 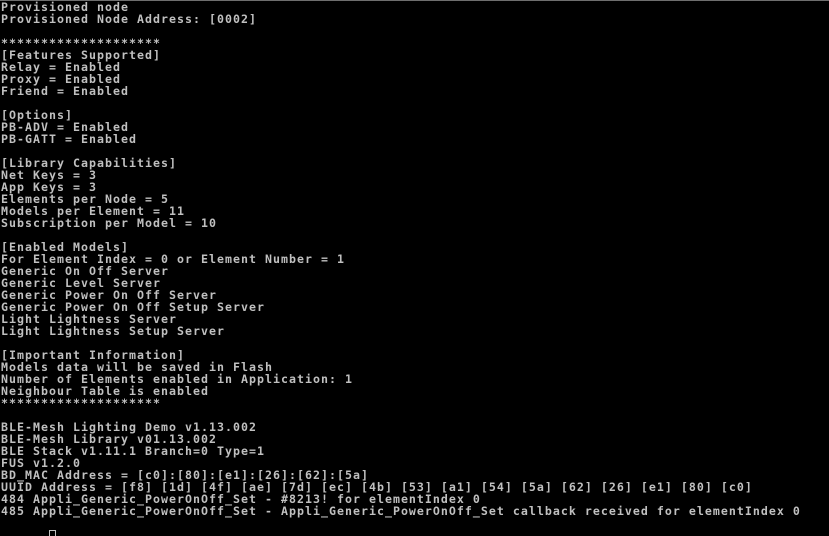 I want to click on console-line: PB-GATT = Enabled, so click(x=69, y=139).